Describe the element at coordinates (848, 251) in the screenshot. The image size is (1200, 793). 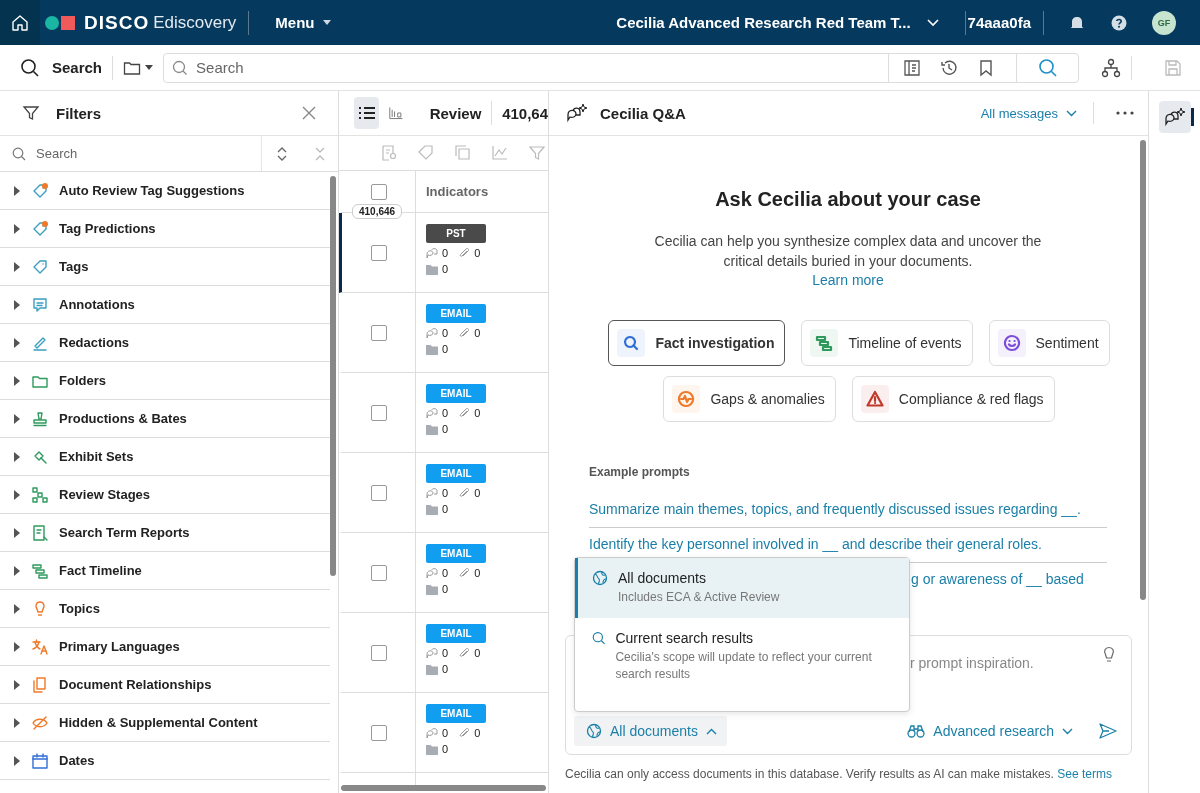
I see `intro-text: Cecilia can help you synthesize complex data and uncover the critical details buried in your documents.` at that location.